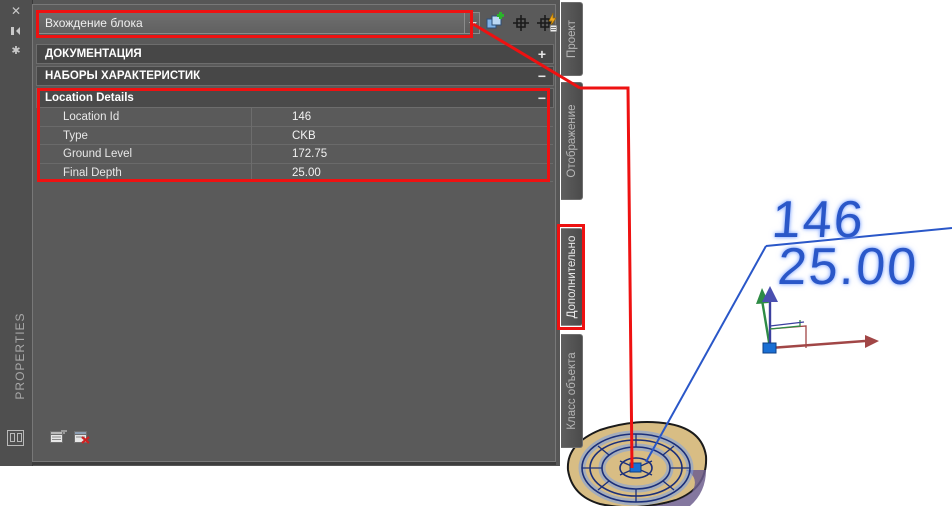 The image size is (952, 506). Describe the element at coordinates (82, 437) in the screenshot. I see `remove-property-set-button` at that location.